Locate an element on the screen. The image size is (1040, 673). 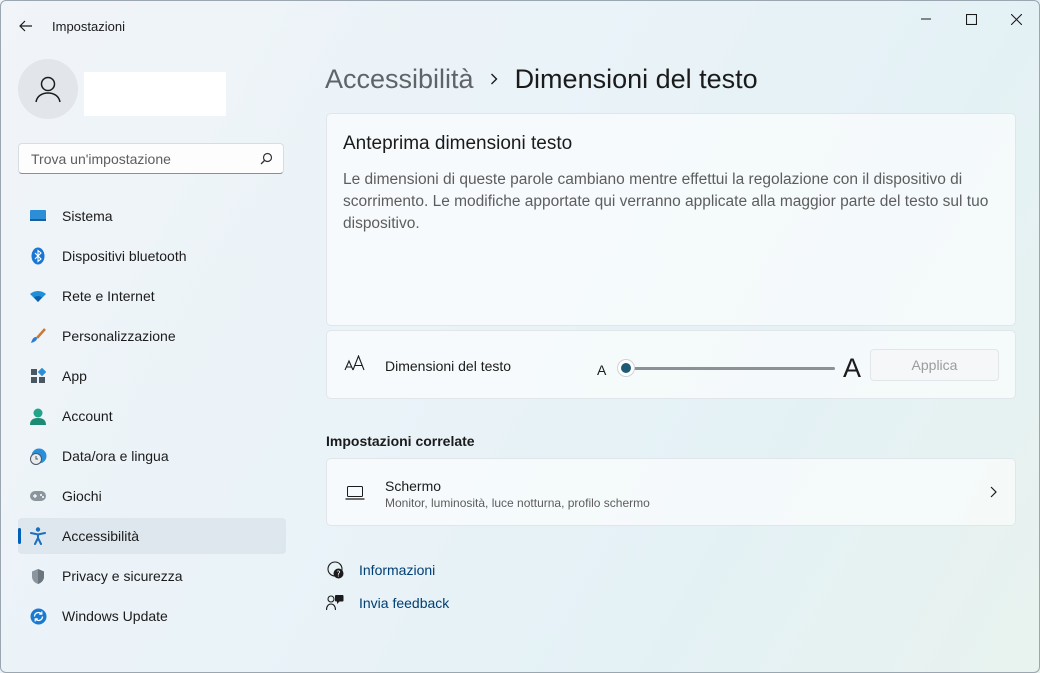
clock-globe-icon is located at coordinates (38, 456).